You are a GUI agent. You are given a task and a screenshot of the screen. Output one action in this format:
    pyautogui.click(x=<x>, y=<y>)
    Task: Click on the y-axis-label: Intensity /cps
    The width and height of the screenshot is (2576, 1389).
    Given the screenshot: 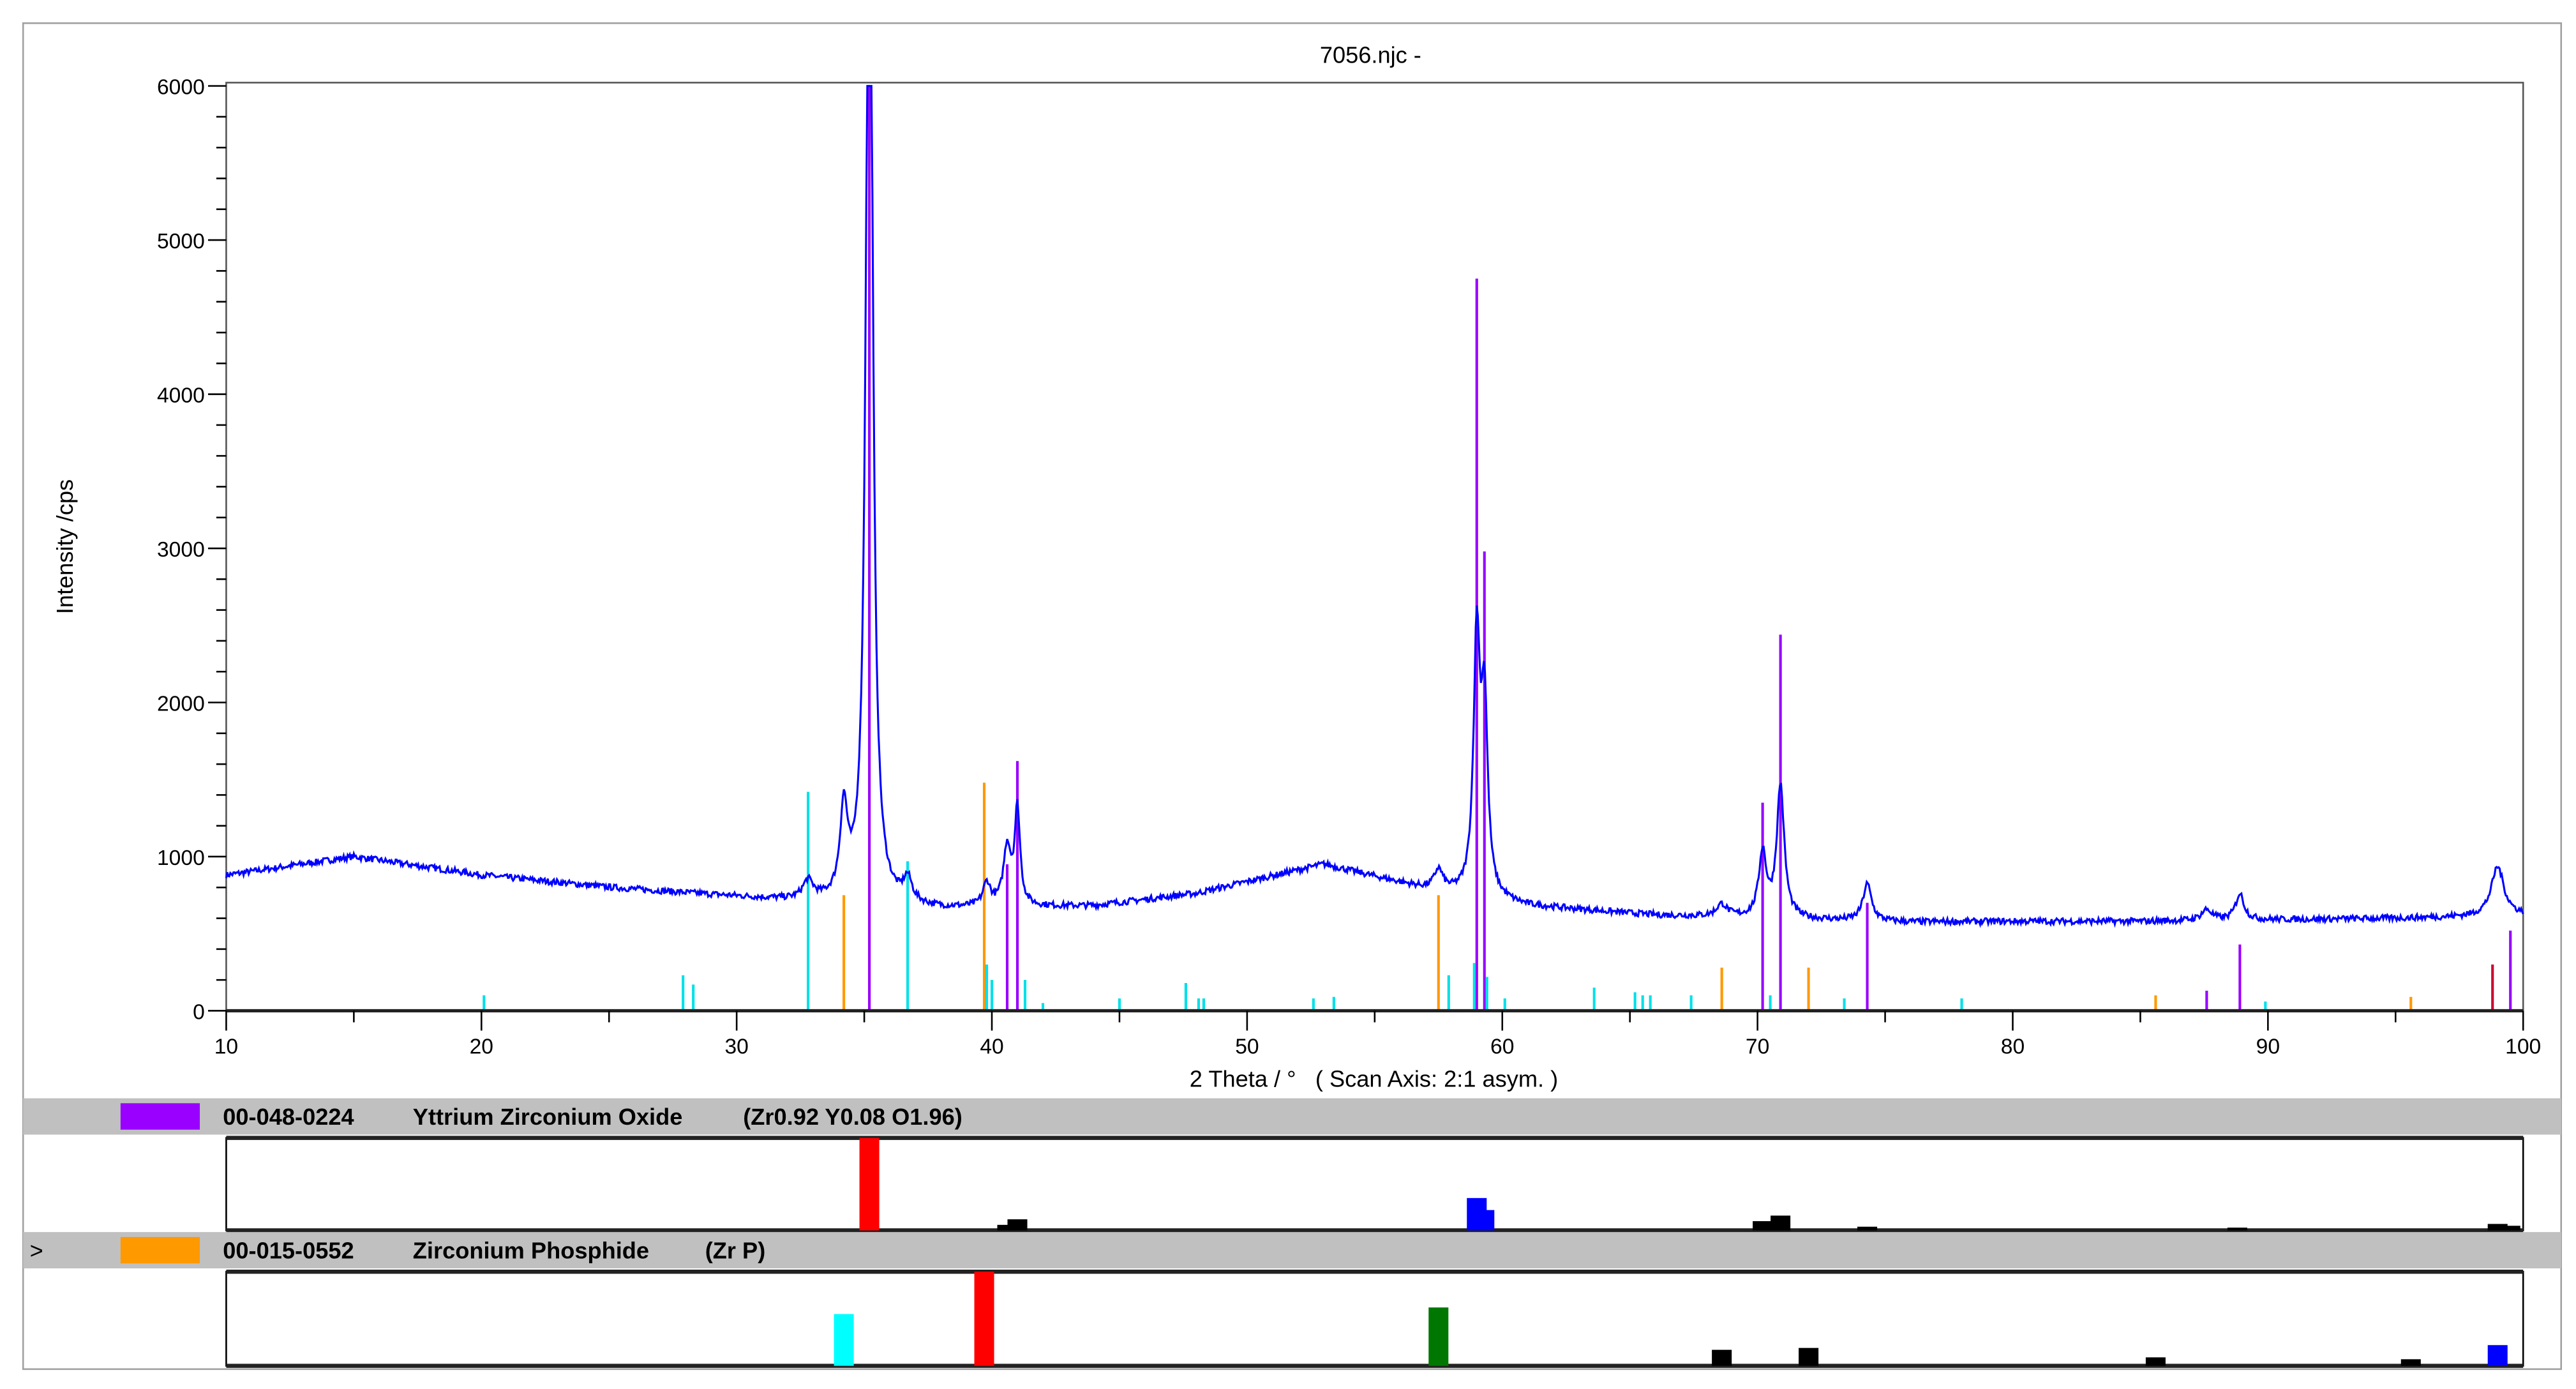 What is the action you would take?
    pyautogui.click(x=65, y=546)
    